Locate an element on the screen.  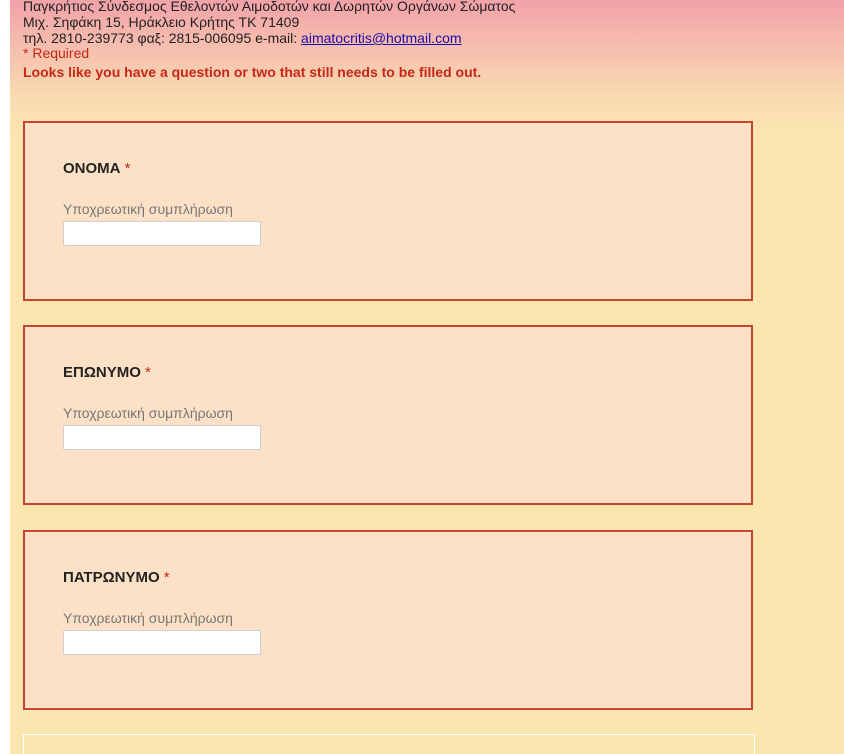
question-title: ΟΝΟΜΑ * is located at coordinates (97, 168).